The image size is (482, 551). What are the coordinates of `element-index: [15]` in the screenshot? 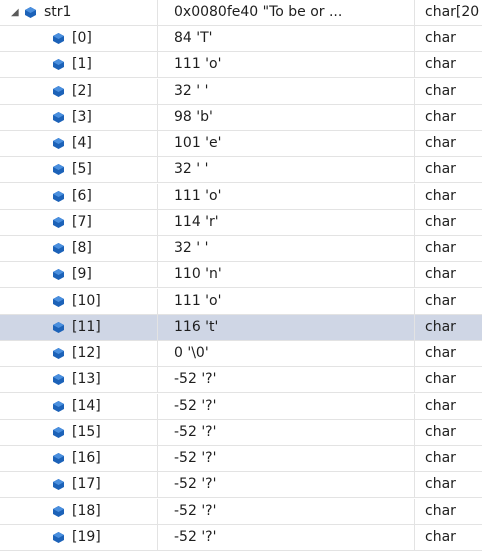 It's located at (86, 431).